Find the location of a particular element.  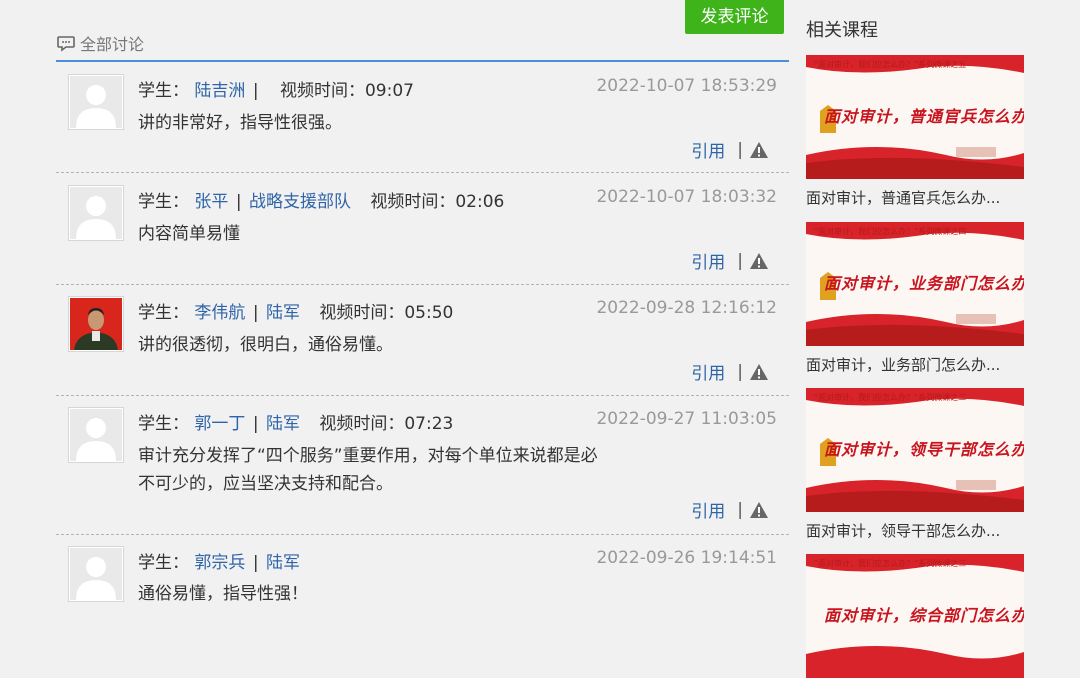

post-comment-button: 发表评论 is located at coordinates (734, 17).